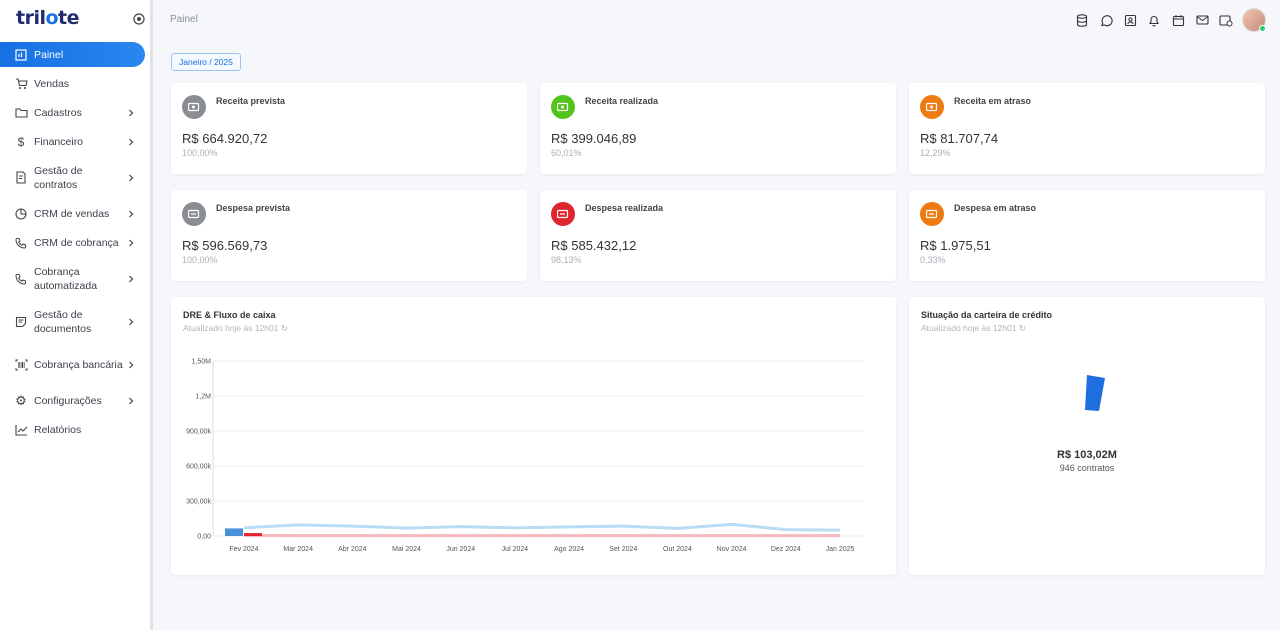  Describe the element at coordinates (995, 208) in the screenshot. I see `kpi-title: Despesa em atraso` at that location.